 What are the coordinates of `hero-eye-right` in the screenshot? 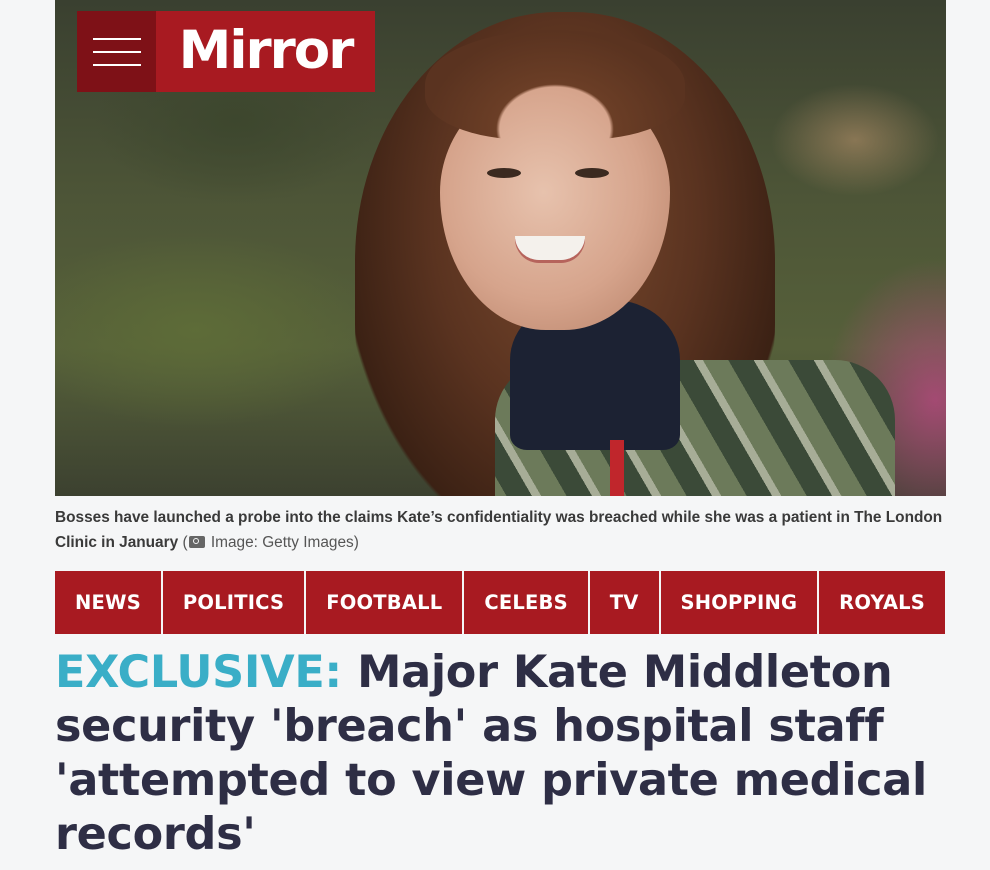 It's located at (592, 173).